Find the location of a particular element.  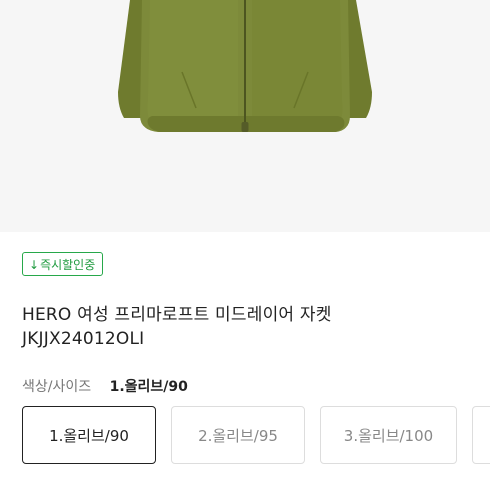

option-button-partial is located at coordinates (481, 435).